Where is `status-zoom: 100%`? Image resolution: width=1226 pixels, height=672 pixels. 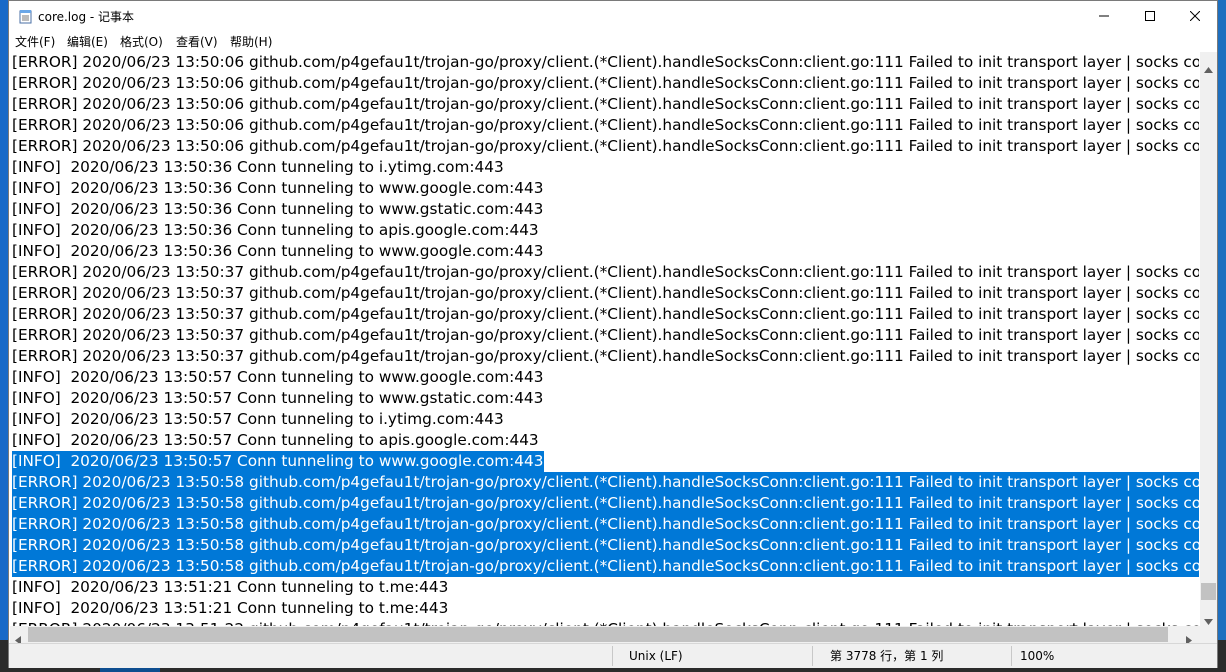
status-zoom: 100% is located at coordinates (1037, 656).